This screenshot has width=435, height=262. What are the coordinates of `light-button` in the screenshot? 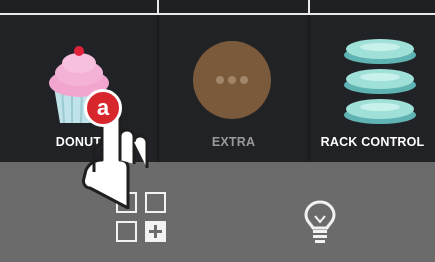 It's located at (320, 221).